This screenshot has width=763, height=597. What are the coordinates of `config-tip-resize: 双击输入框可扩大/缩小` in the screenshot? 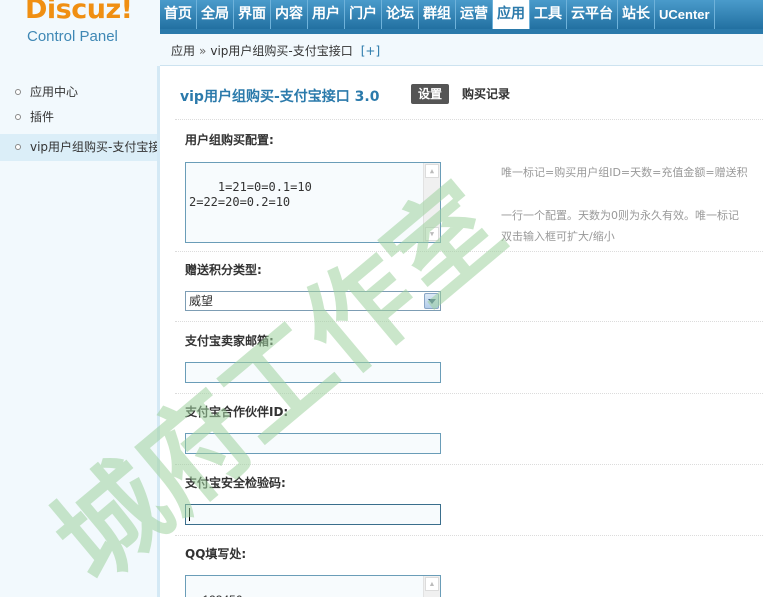 It's located at (558, 236).